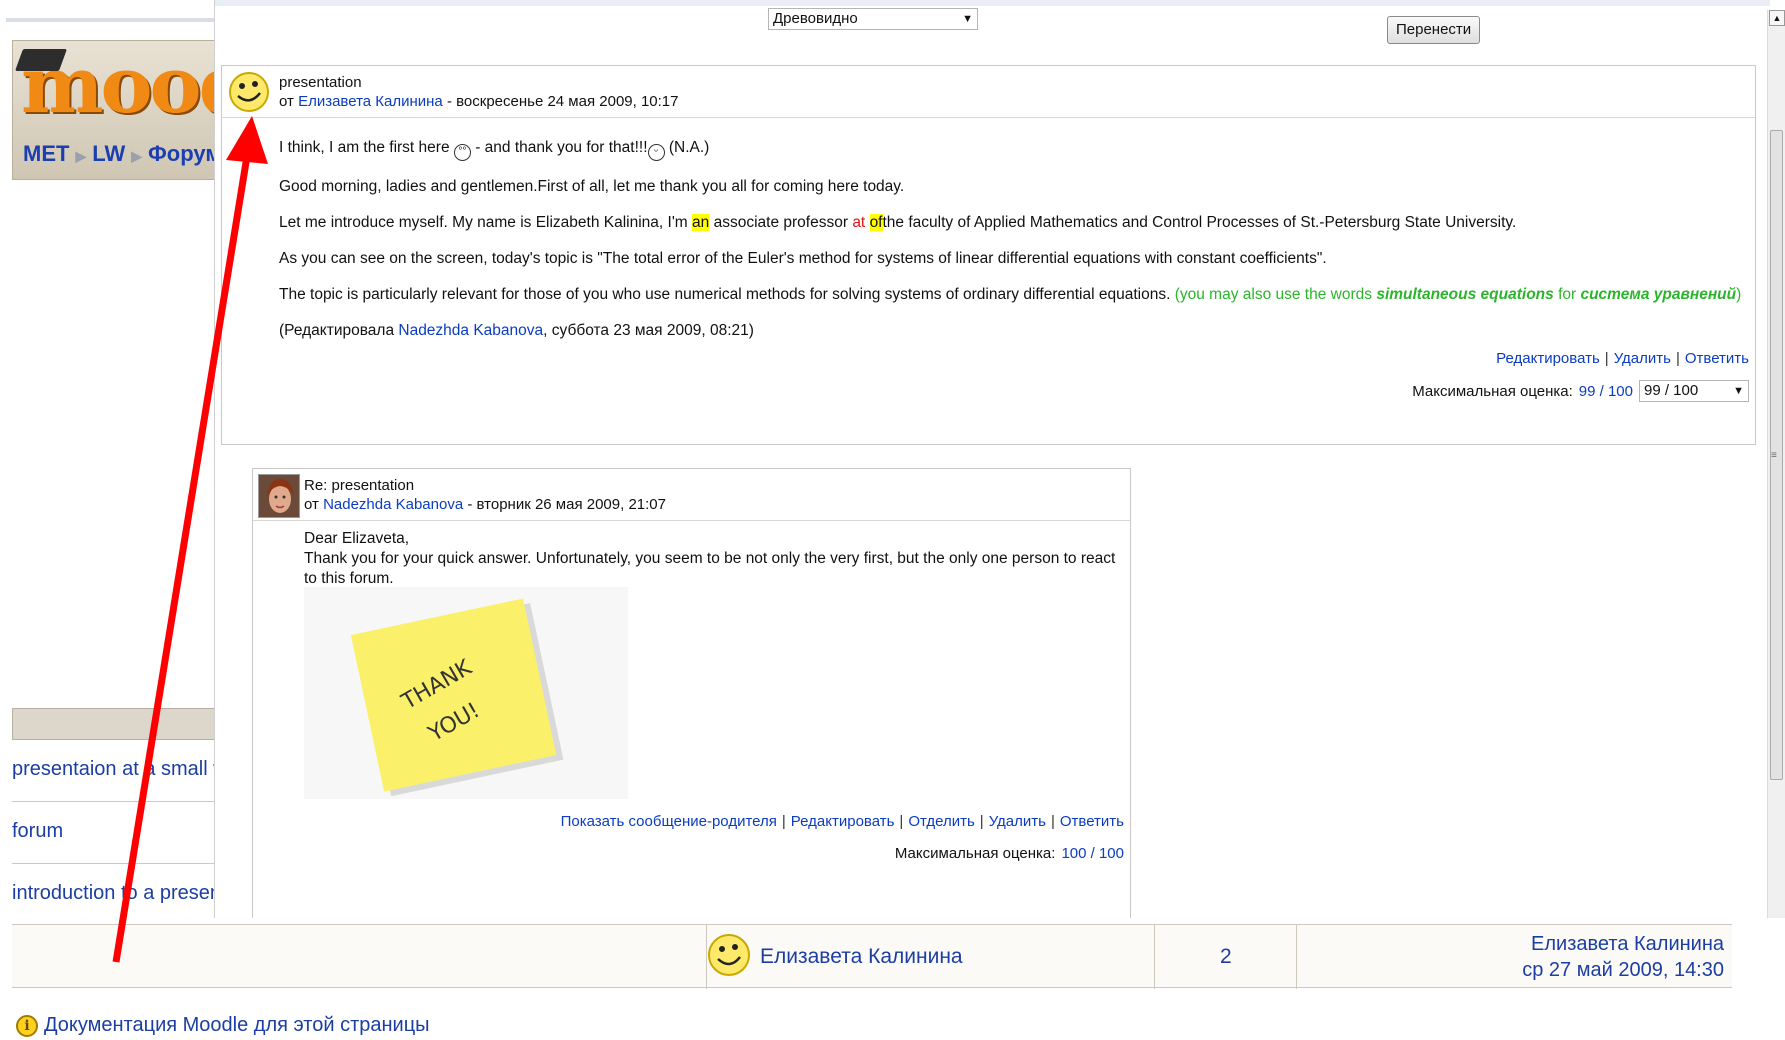 The image size is (1785, 1040). I want to click on last-post-author-link: Елизавета Калинина, so click(1623, 944).